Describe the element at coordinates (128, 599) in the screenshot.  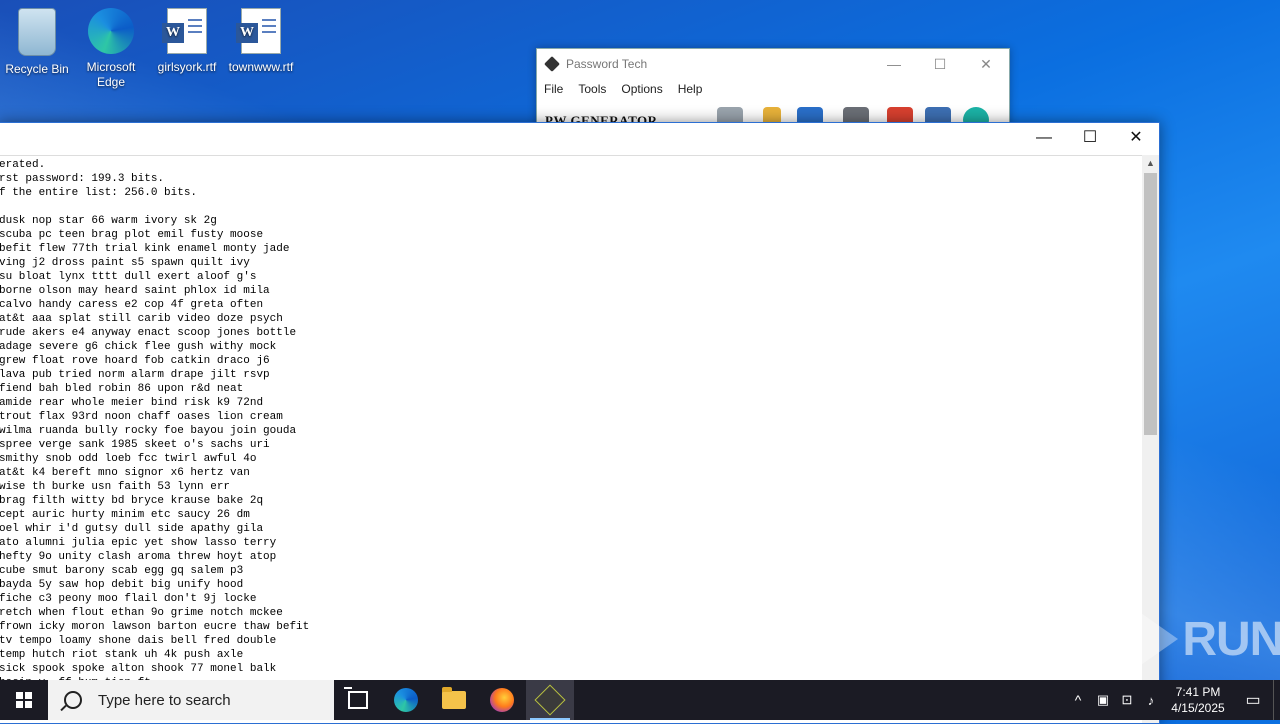
I see `text-line: fiche c3 peony moo flail don't 9j locke` at that location.